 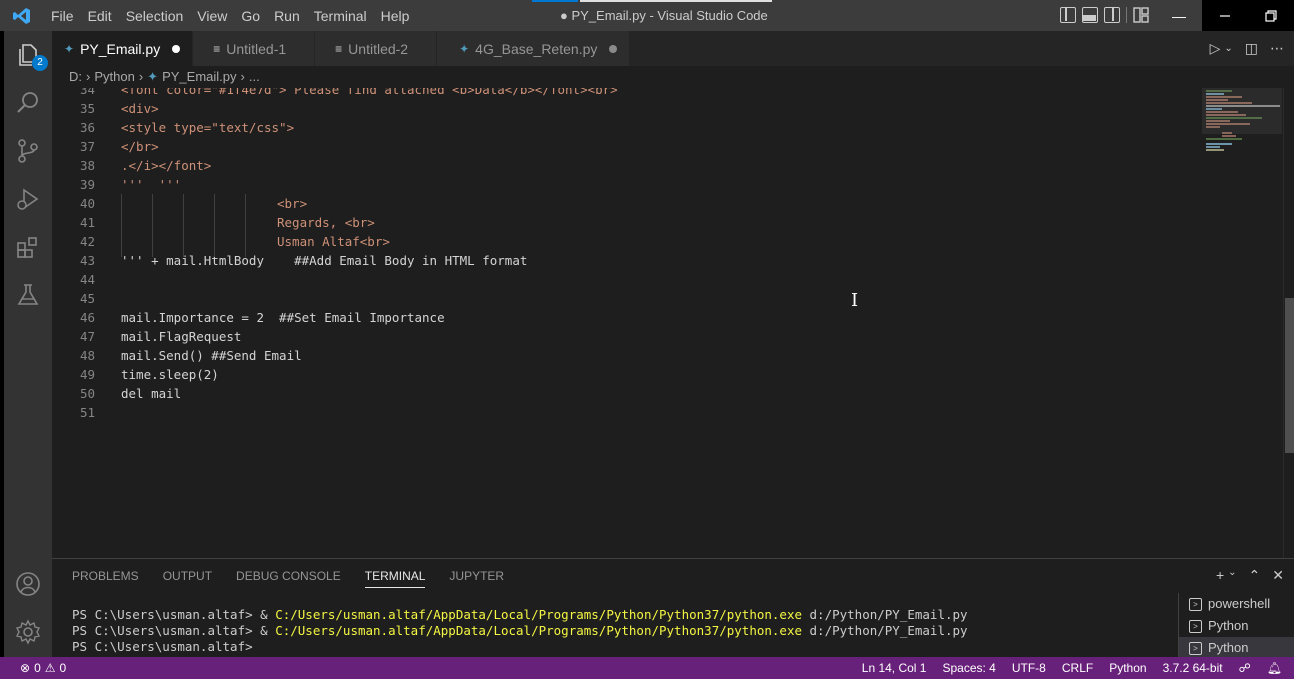 I want to click on code-text: <div>, so click(x=140, y=108).